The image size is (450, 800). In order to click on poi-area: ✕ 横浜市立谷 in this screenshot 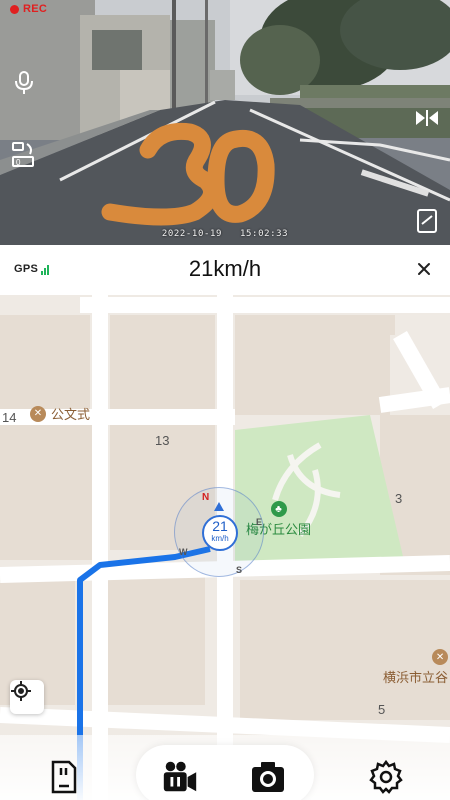, I will do `click(416, 667)`.